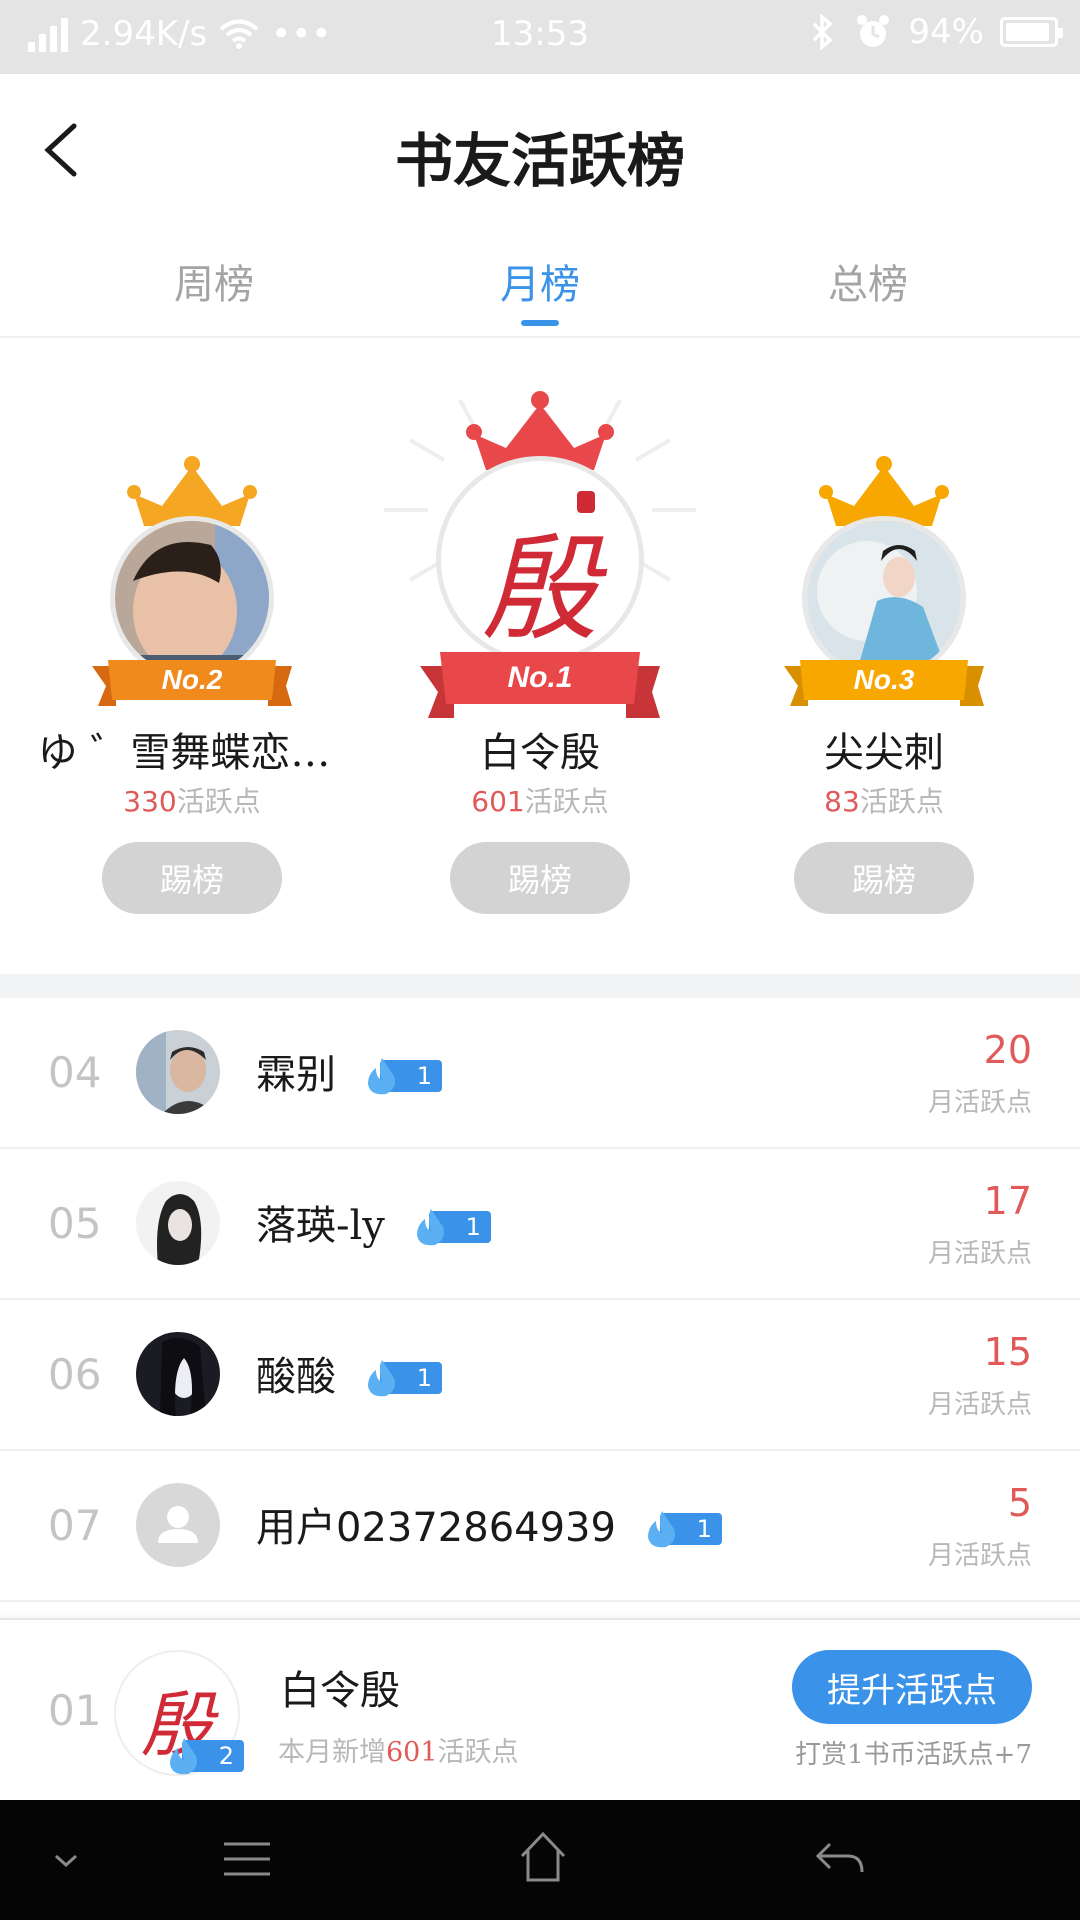 The width and height of the screenshot is (1080, 1920). I want to click on chevron-down-icon, so click(66, 1861).